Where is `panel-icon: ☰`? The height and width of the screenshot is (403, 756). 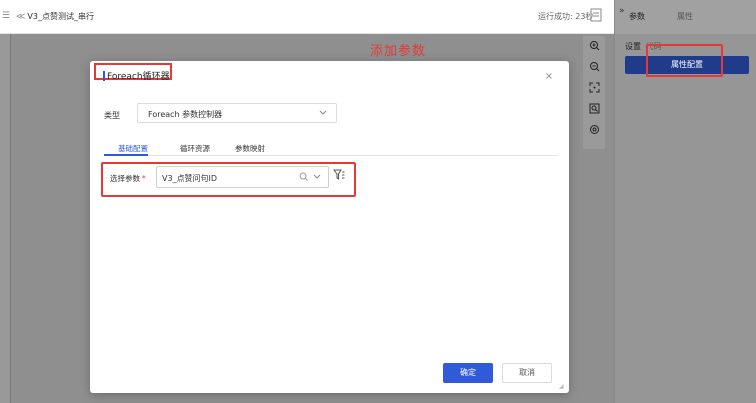
panel-icon: ☰ is located at coordinates (6, 16).